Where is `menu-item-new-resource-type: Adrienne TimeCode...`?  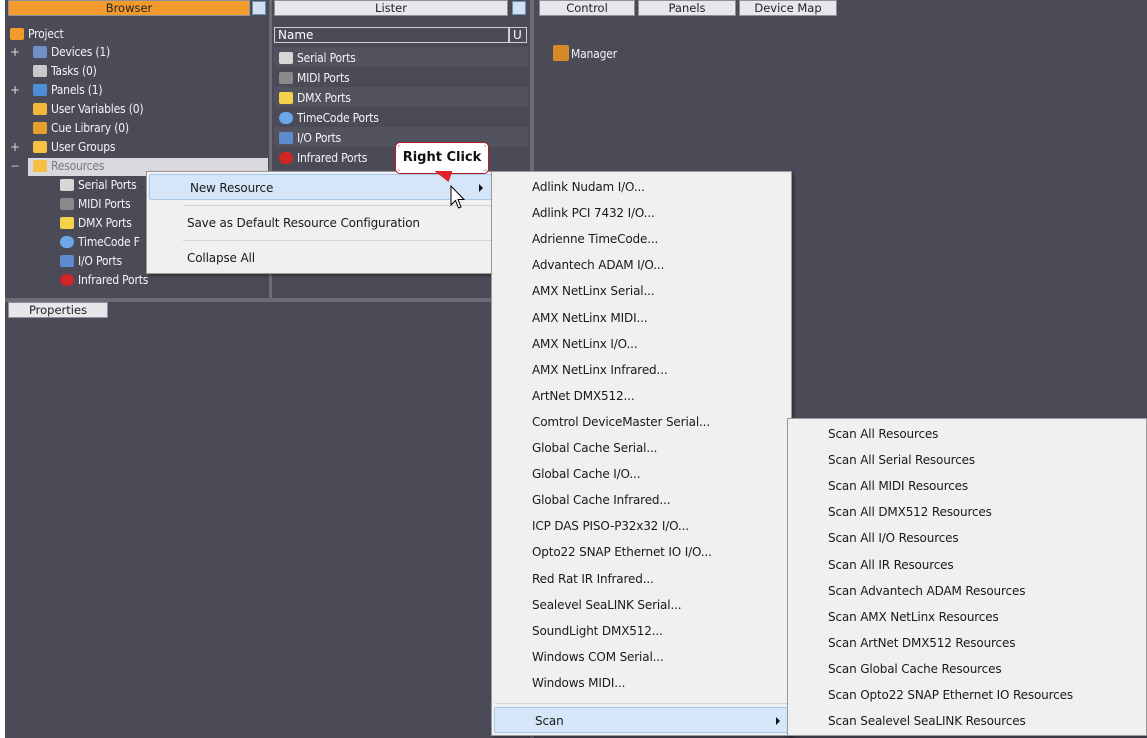
menu-item-new-resource-type: Adrienne TimeCode... is located at coordinates (641, 239).